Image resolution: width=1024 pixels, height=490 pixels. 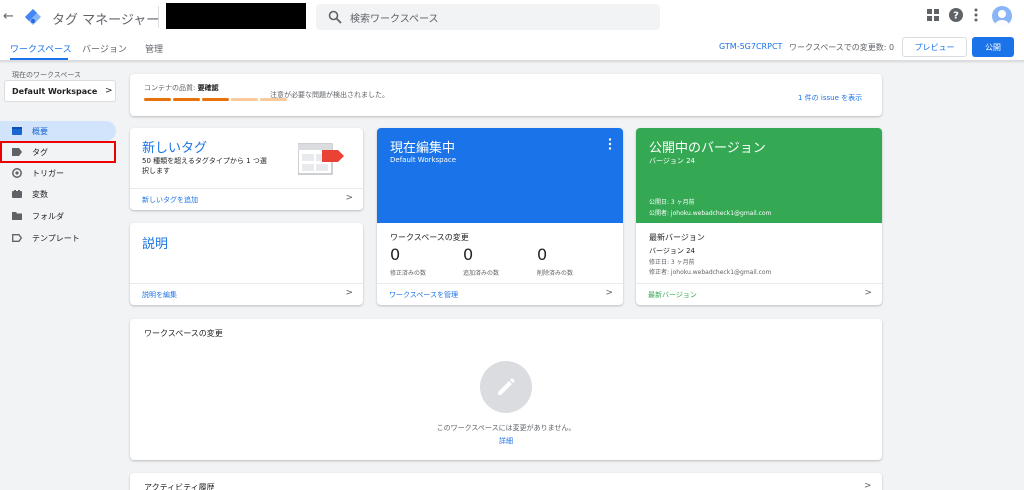 I want to click on sidebar-item-folders: フォルダ, so click(x=58, y=216).